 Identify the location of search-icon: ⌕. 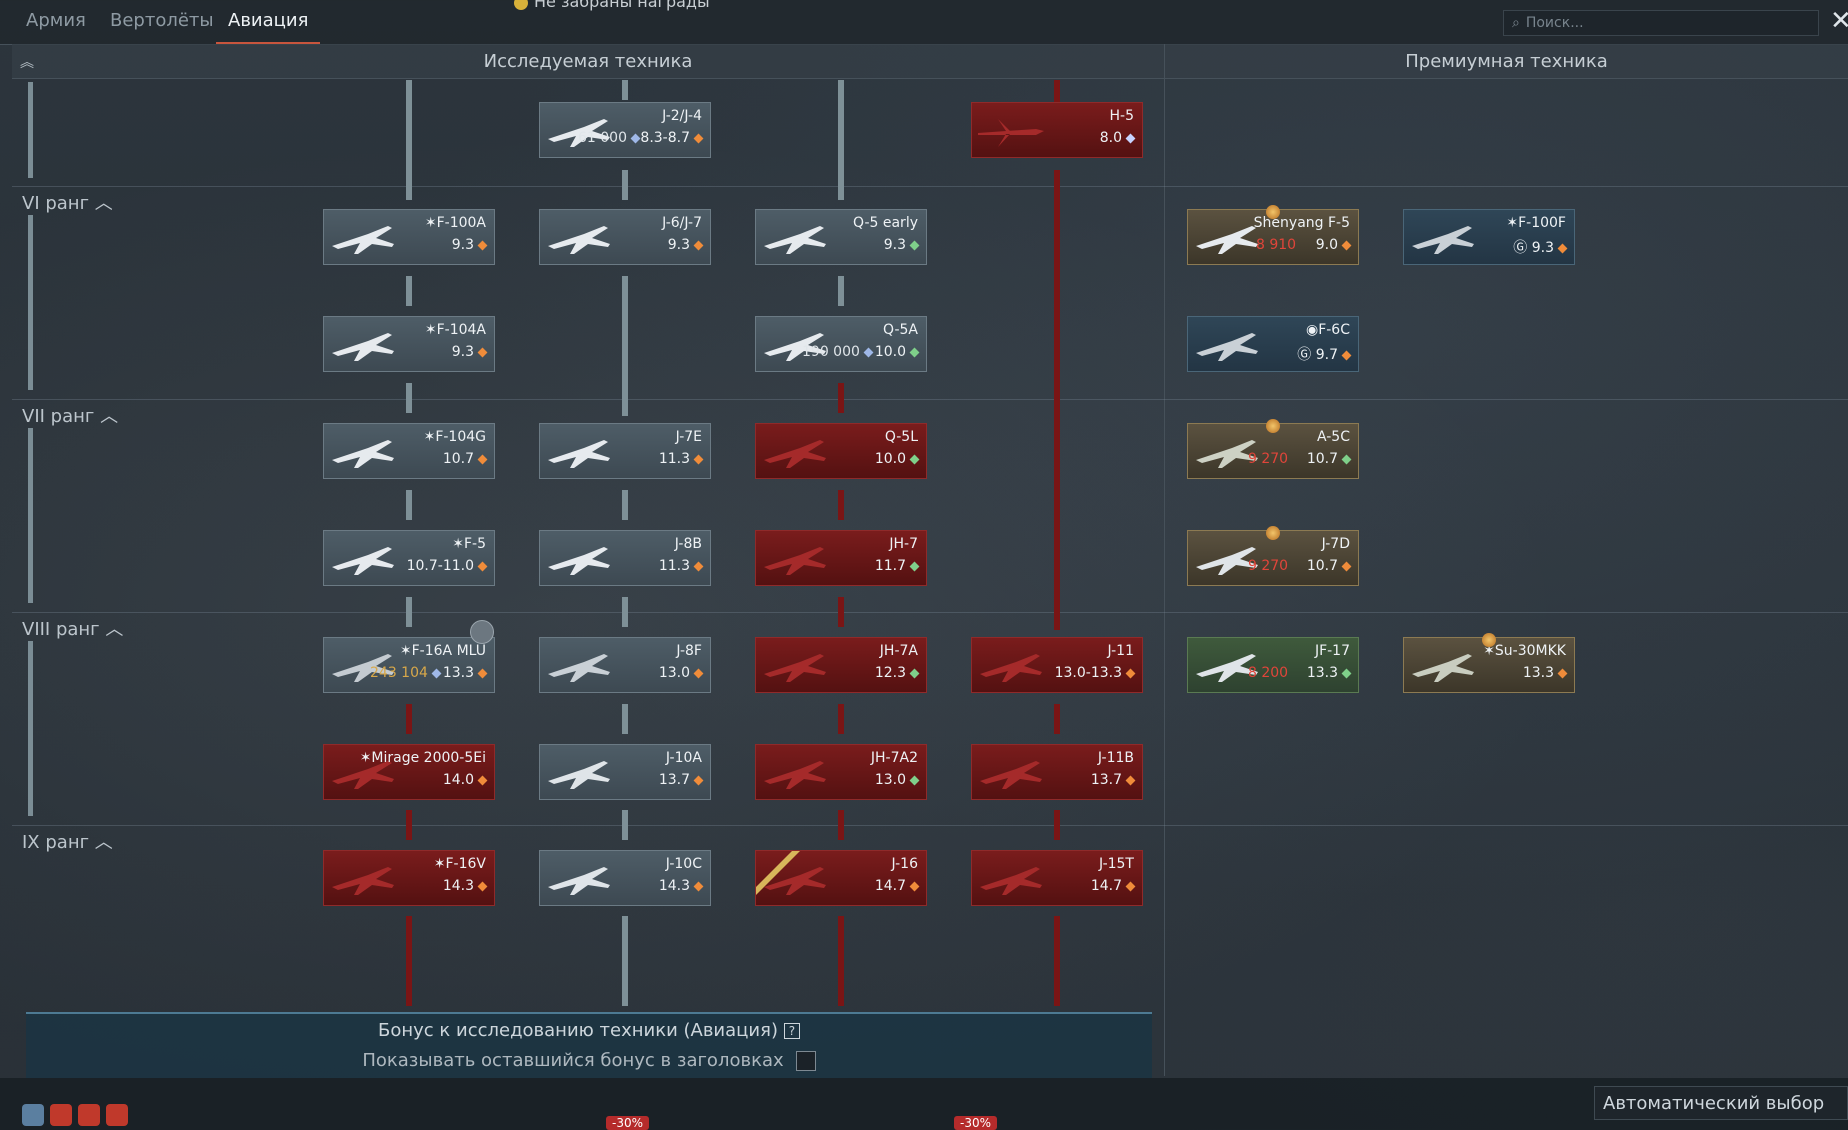
(1516, 23).